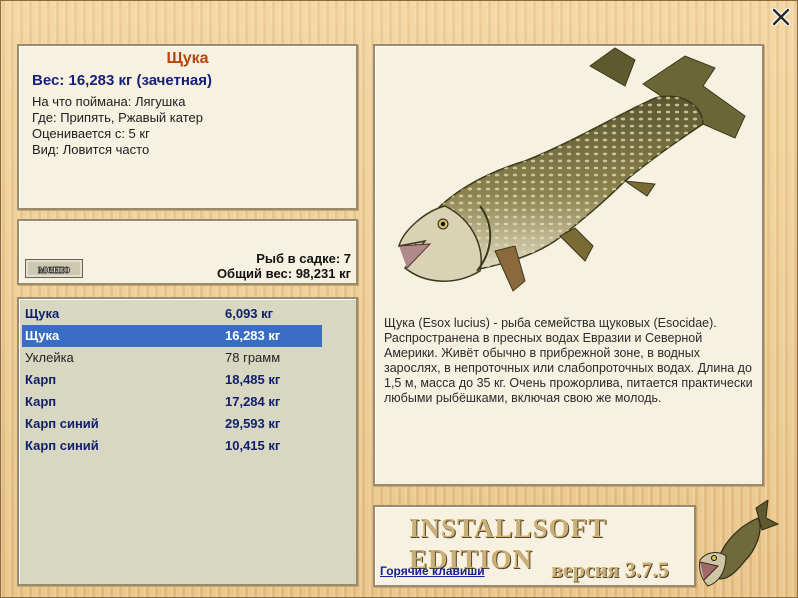 This screenshot has width=798, height=598. Describe the element at coordinates (739, 543) in the screenshot. I see `pike-logo-icon` at that location.